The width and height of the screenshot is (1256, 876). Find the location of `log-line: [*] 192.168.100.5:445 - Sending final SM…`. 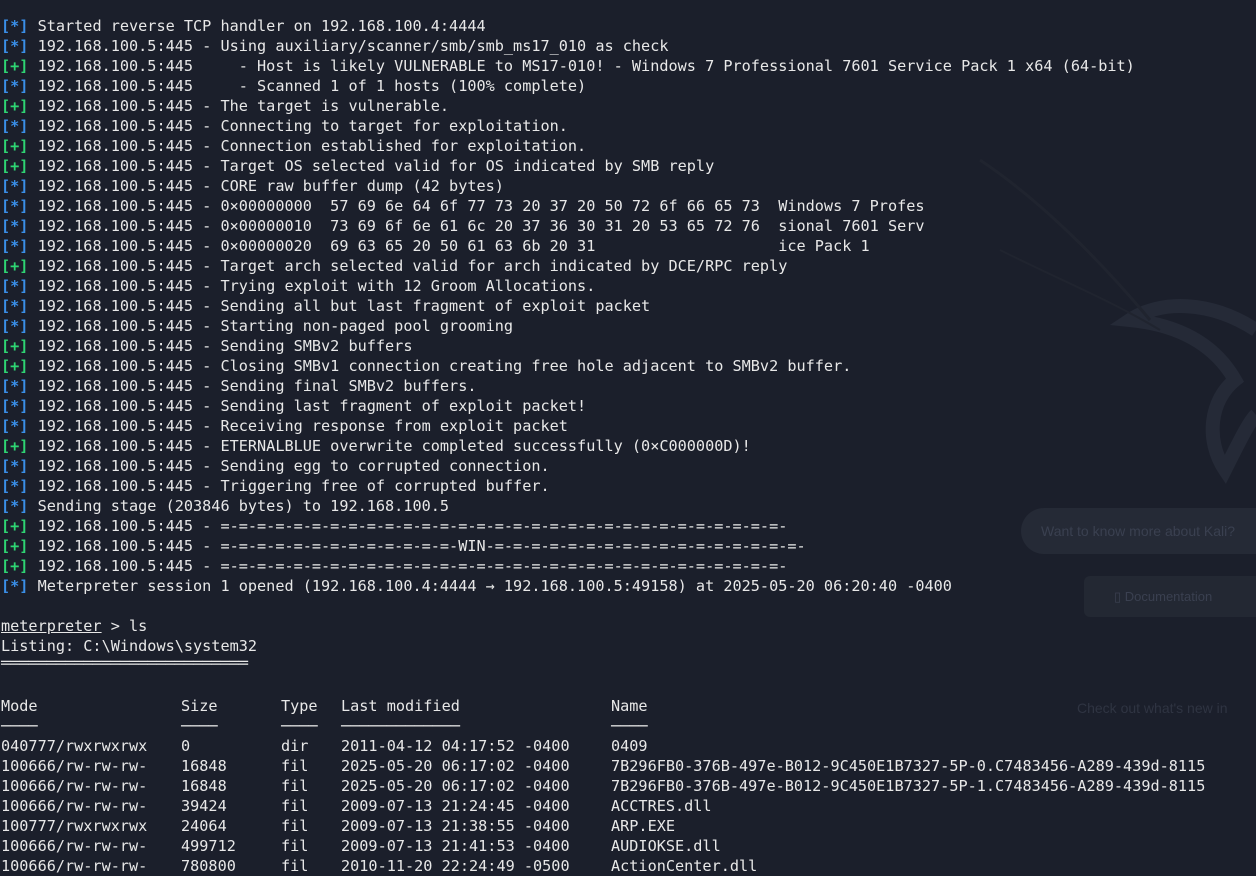

log-line: [*] 192.168.100.5:445 - Sending final SM… is located at coordinates (568, 386).